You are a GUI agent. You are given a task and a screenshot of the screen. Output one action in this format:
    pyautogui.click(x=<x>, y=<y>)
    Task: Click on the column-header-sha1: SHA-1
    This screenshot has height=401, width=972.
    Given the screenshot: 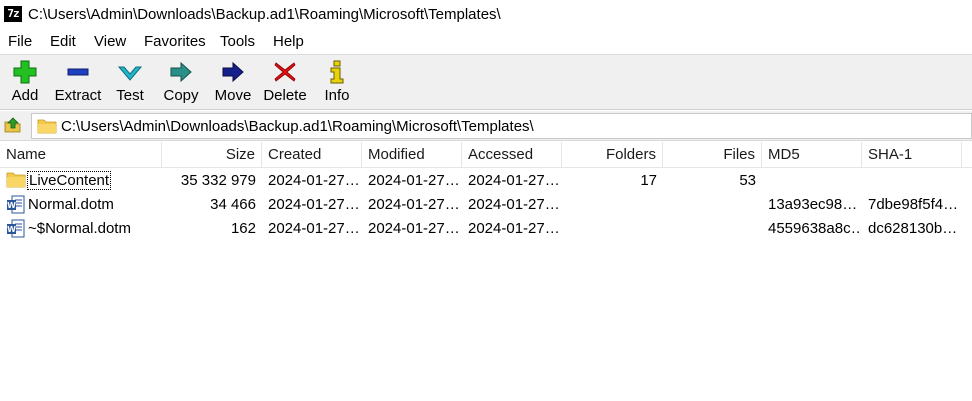 What is the action you would take?
    pyautogui.click(x=912, y=155)
    